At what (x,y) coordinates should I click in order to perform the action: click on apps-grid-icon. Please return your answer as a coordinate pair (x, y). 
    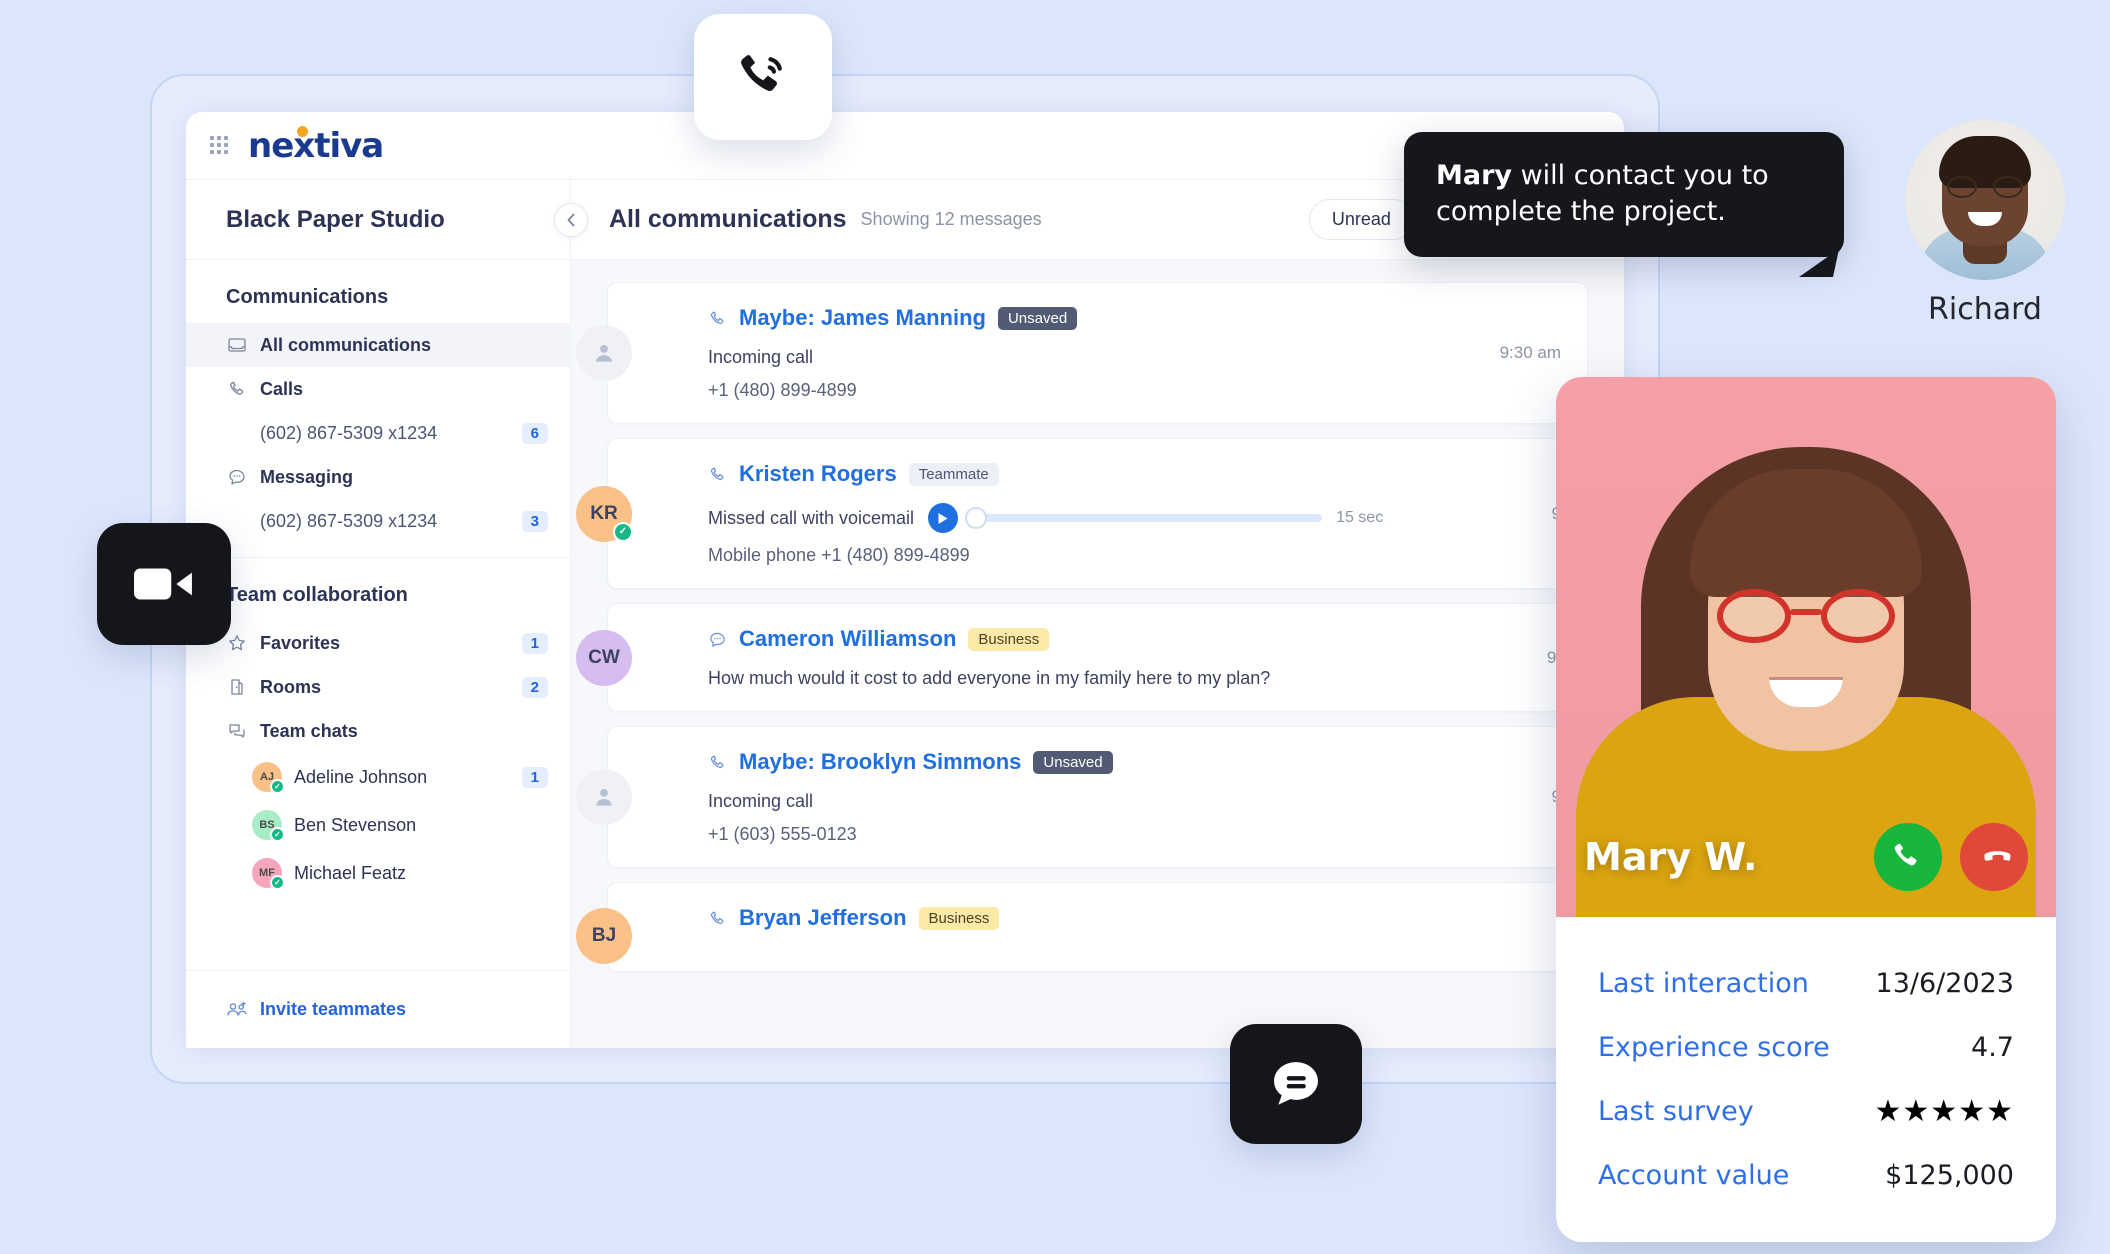
    Looking at the image, I should click on (220, 145).